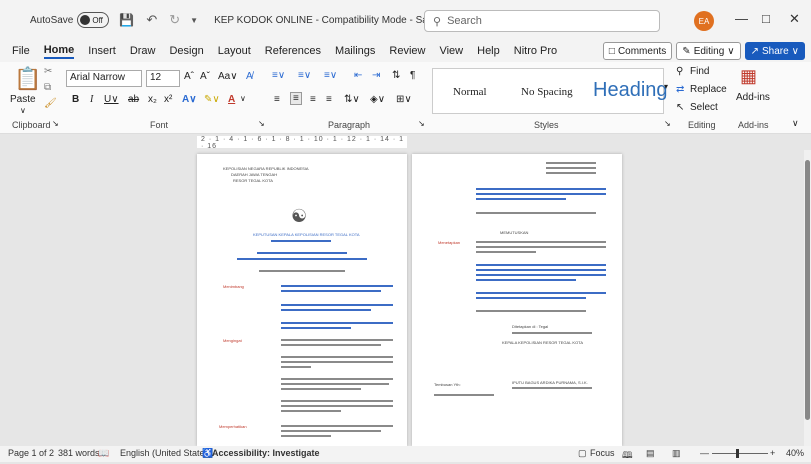  Describe the element at coordinates (766, 18) in the screenshot. I see `maximize-icon: □` at that location.